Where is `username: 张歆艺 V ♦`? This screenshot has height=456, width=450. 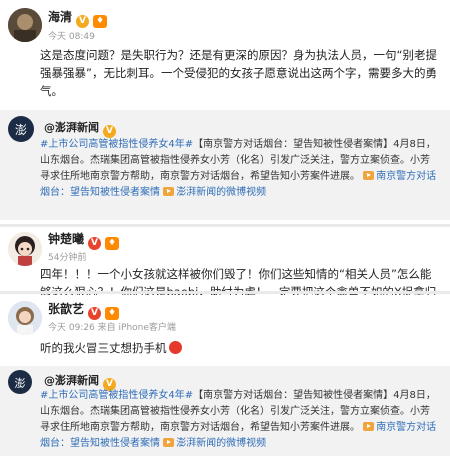 username: 张歆艺 V ♦ is located at coordinates (84, 310).